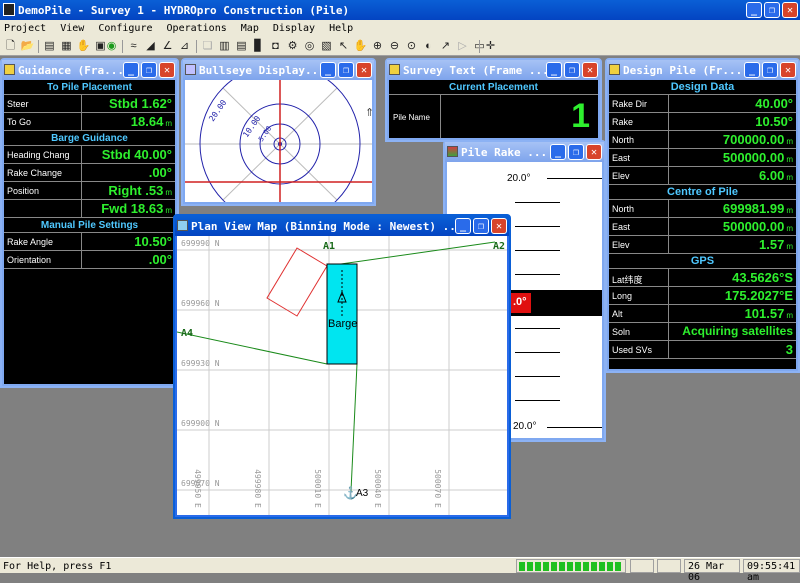  I want to click on rake-dir-row: Rake Dir 40.00°, so click(702, 104).